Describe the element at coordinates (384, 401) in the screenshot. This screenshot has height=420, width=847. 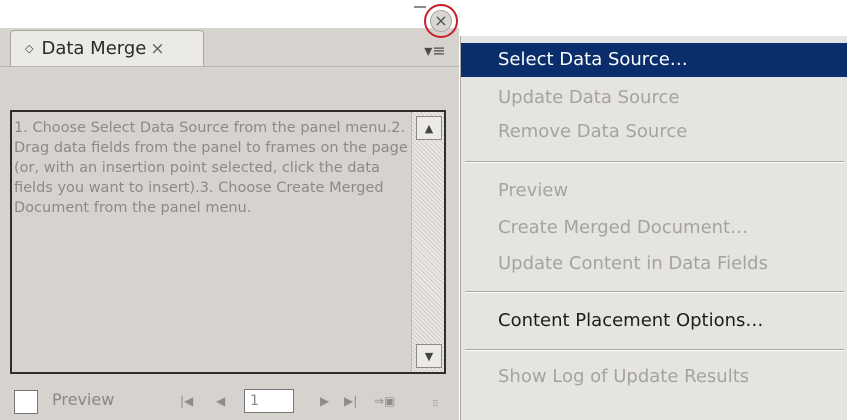
I see `go-to-record-icon: ⇒▣` at that location.